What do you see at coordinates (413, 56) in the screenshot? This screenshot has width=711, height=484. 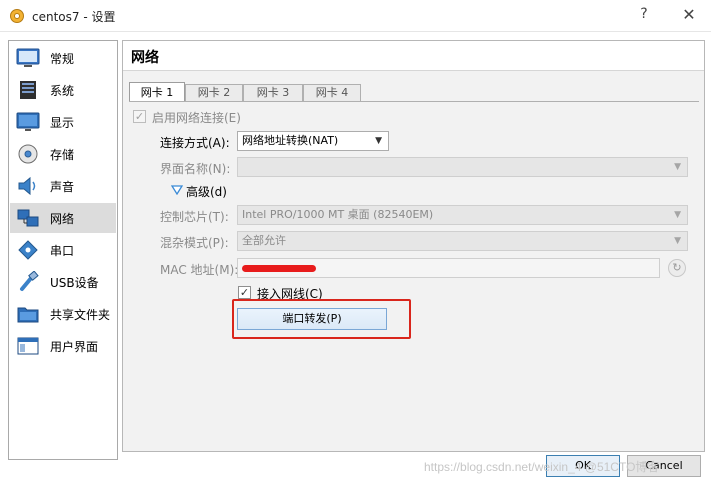 I see `section-header: 网络` at bounding box center [413, 56].